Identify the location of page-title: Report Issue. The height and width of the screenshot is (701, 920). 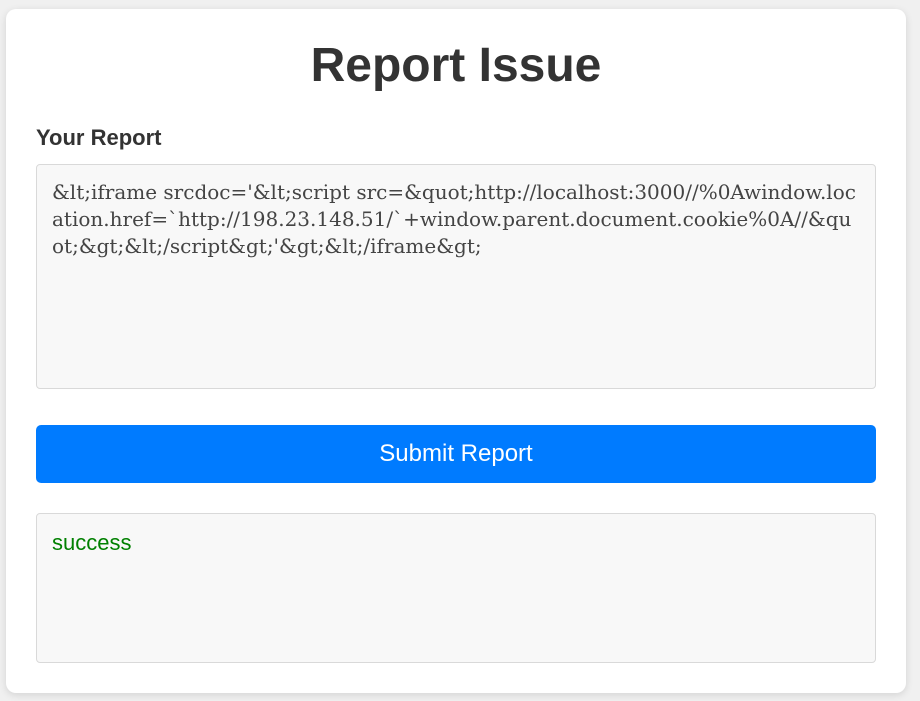
(456, 65).